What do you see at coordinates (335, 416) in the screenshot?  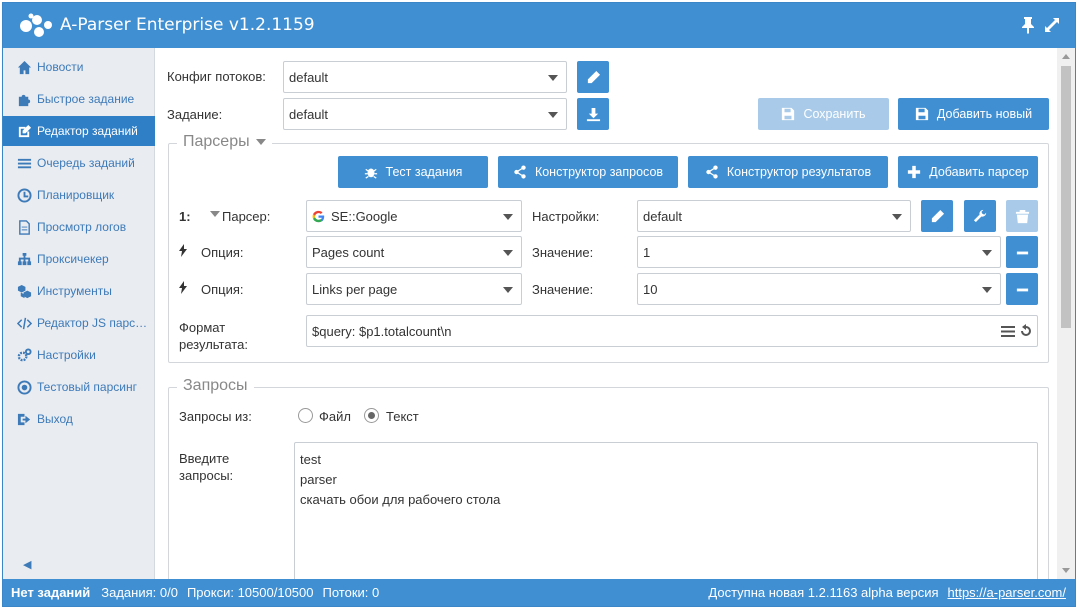 I see `file-radio-label: Файл` at bounding box center [335, 416].